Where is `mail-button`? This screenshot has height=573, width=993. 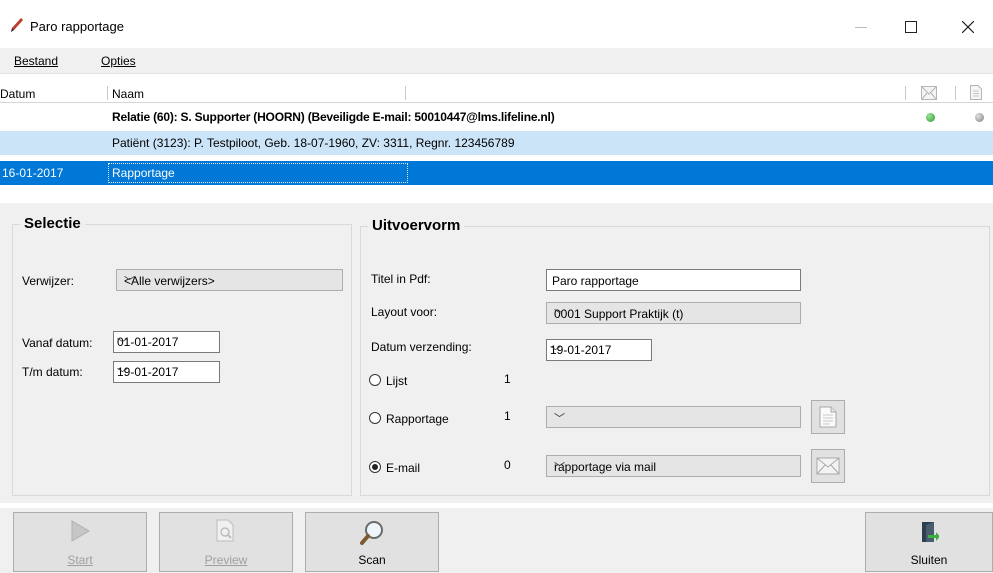
mail-button is located at coordinates (828, 466).